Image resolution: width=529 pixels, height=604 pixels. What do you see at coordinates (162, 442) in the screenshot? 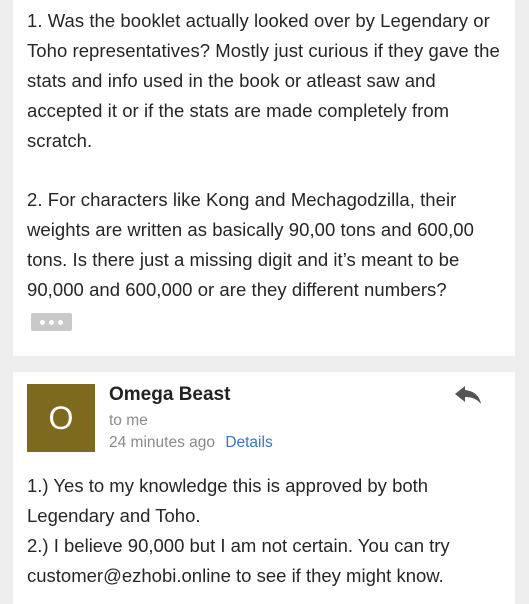
I see `timestamp: 24 minutes ago` at bounding box center [162, 442].